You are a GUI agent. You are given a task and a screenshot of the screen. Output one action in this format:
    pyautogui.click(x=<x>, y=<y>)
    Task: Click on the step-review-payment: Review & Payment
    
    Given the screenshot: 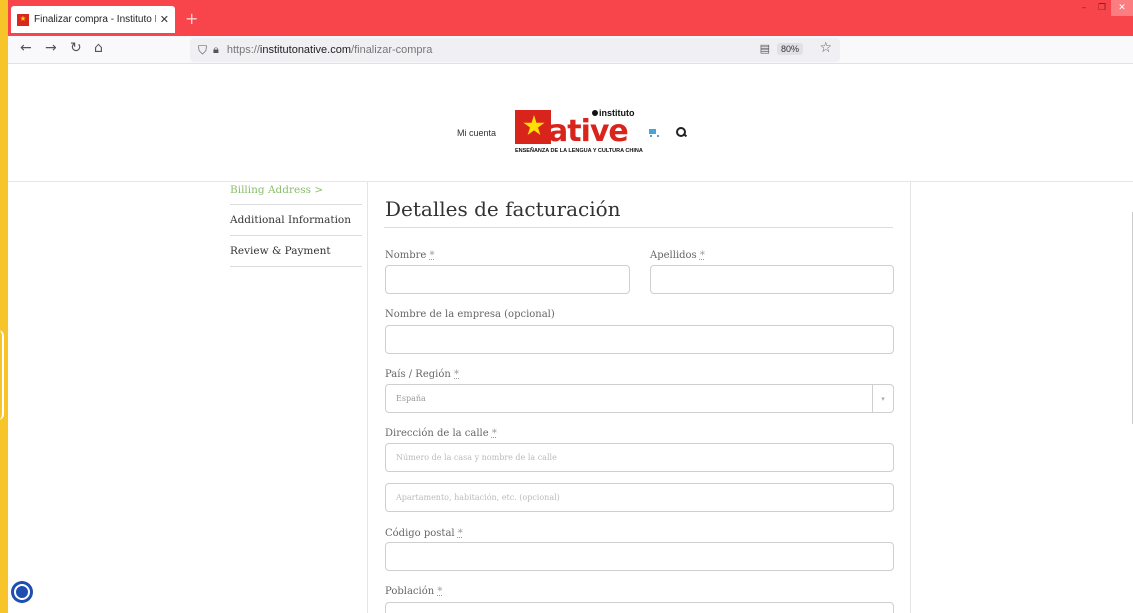 What is the action you would take?
    pyautogui.click(x=296, y=251)
    